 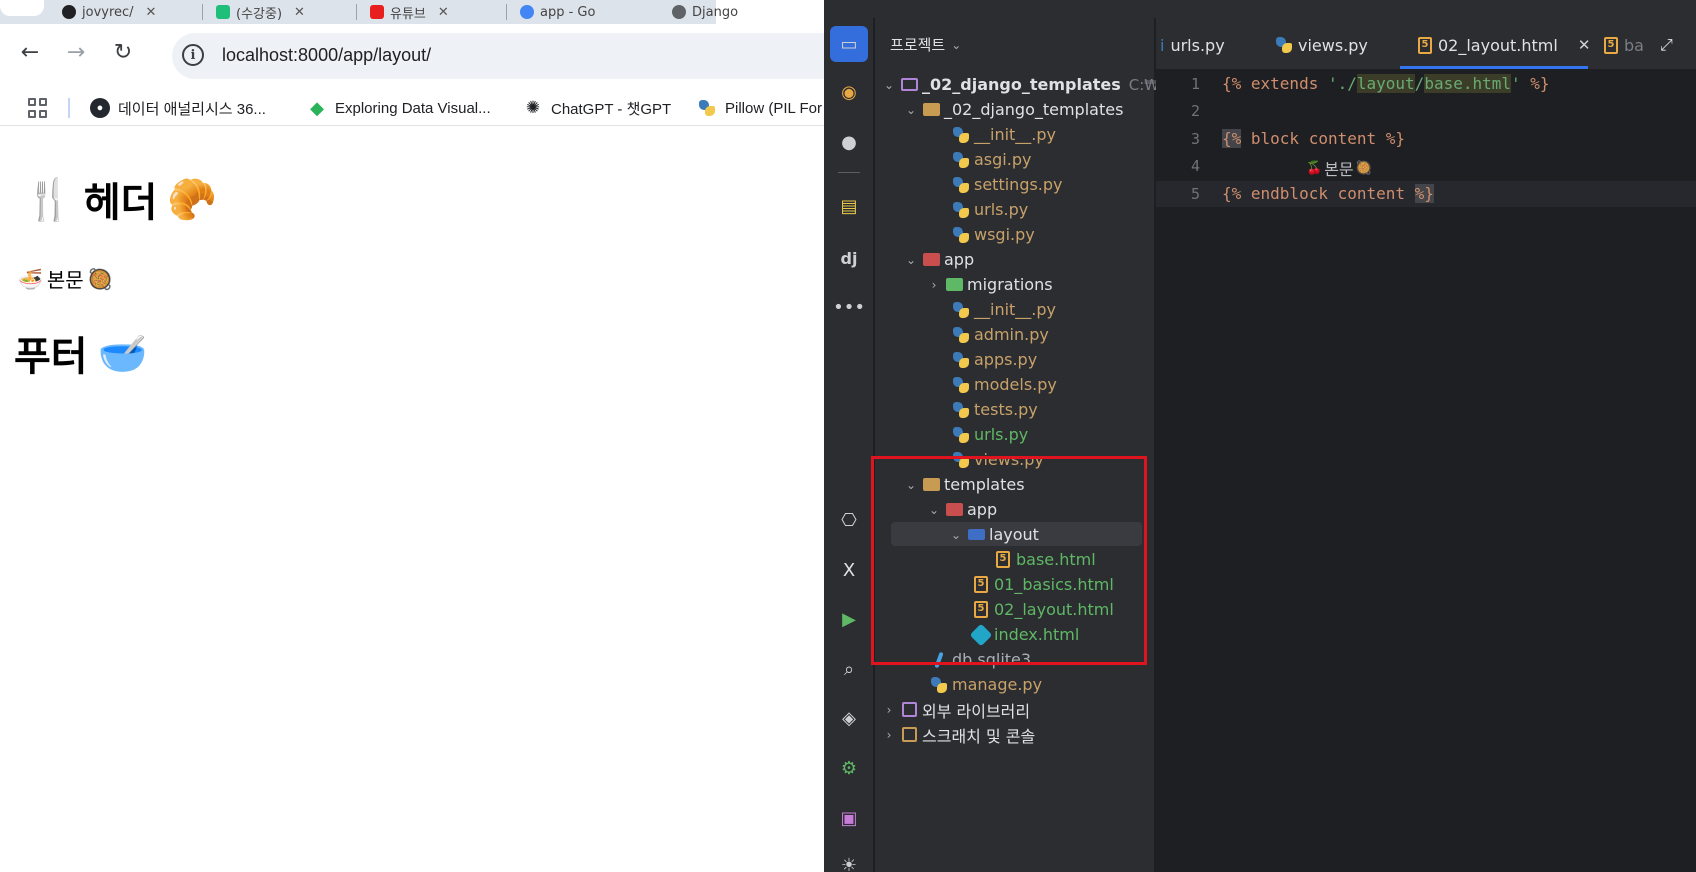 I want to click on github-icon: ●, so click(x=849, y=142).